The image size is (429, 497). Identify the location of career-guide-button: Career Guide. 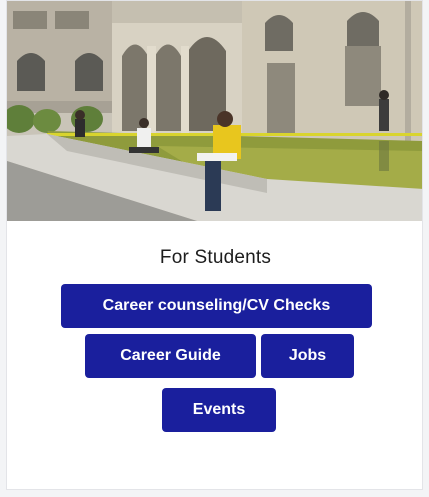
(170, 356).